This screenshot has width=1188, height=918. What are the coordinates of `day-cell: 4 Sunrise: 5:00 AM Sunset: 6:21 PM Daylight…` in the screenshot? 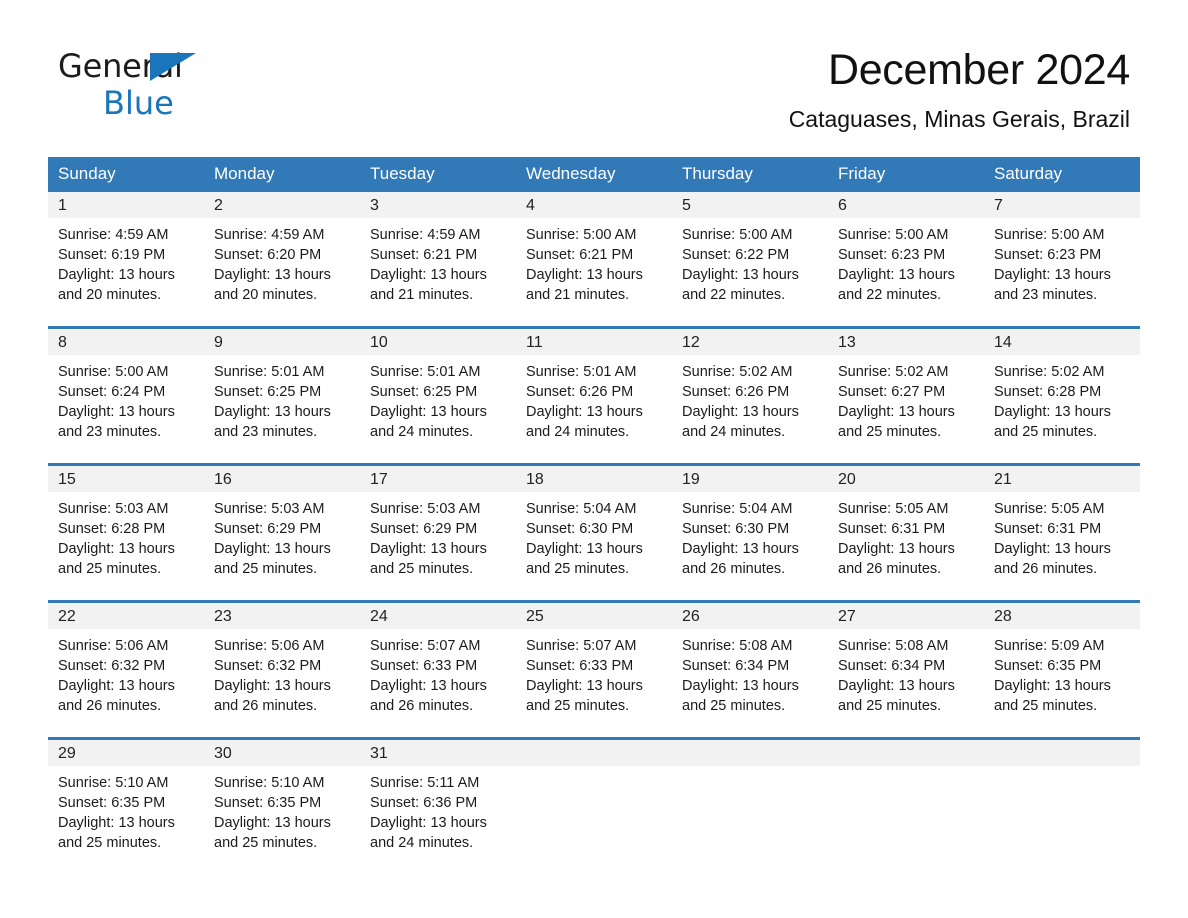 It's located at (594, 260).